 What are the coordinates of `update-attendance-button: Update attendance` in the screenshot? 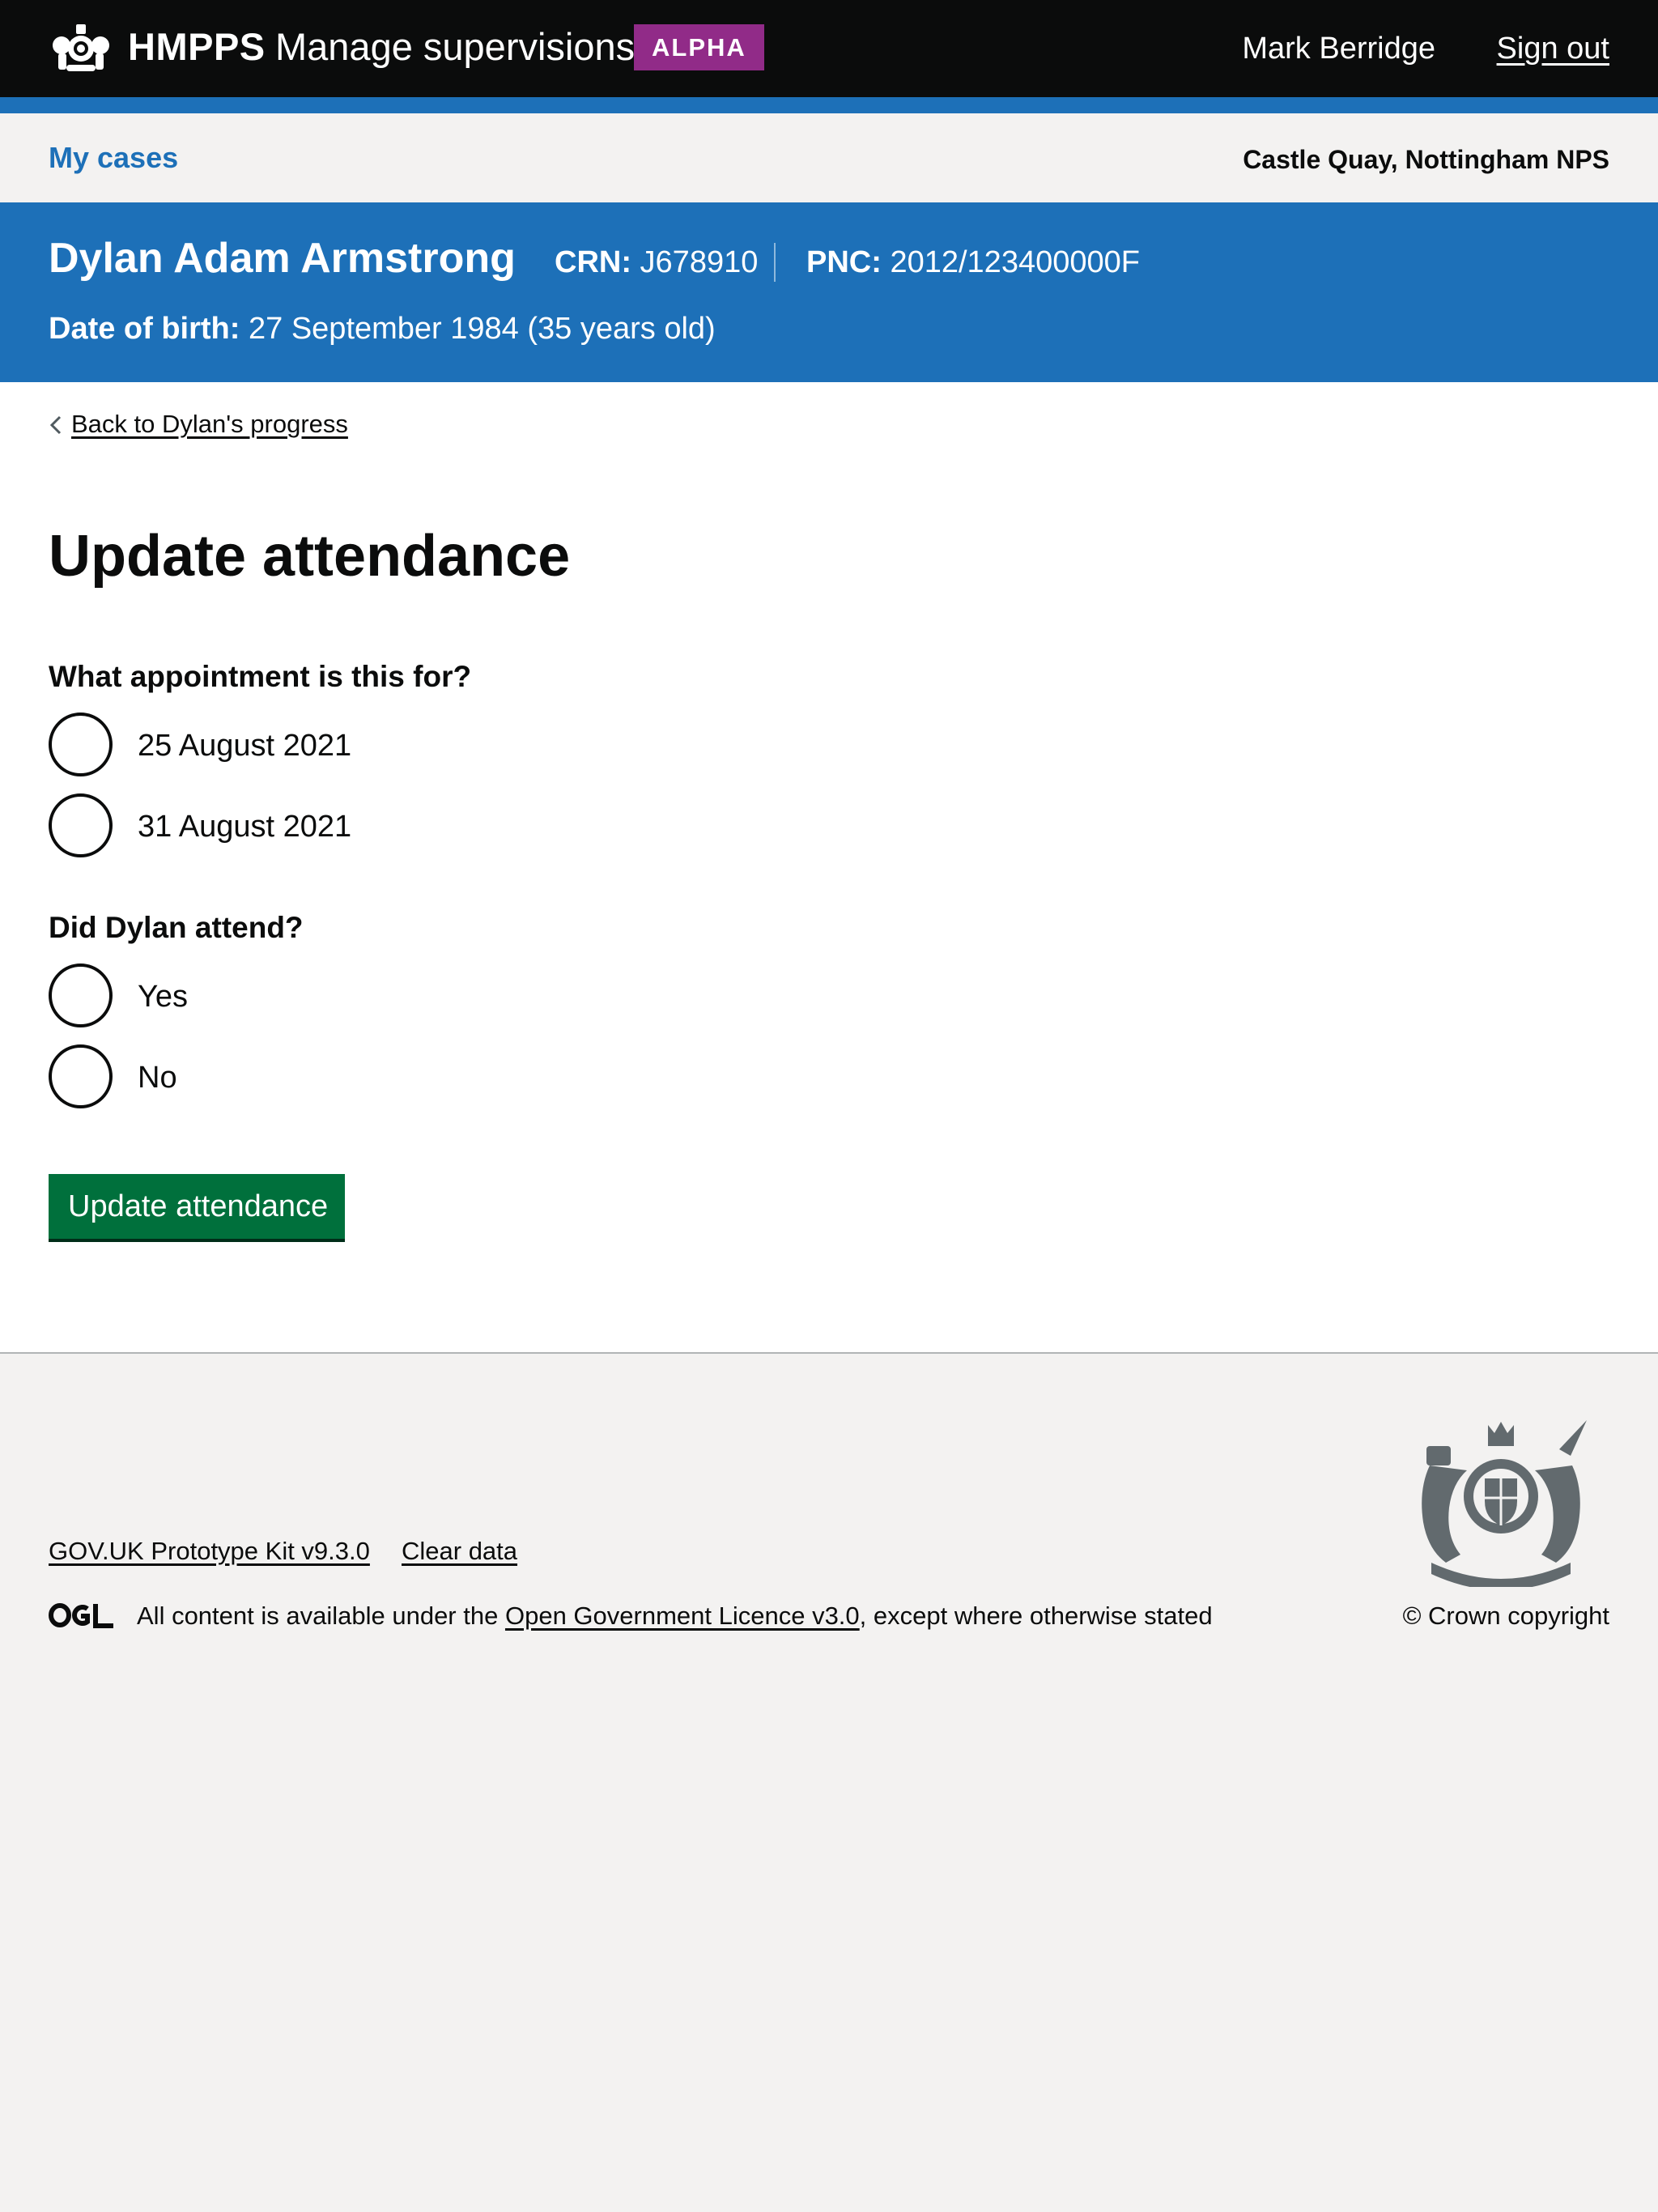 It's located at (197, 1206).